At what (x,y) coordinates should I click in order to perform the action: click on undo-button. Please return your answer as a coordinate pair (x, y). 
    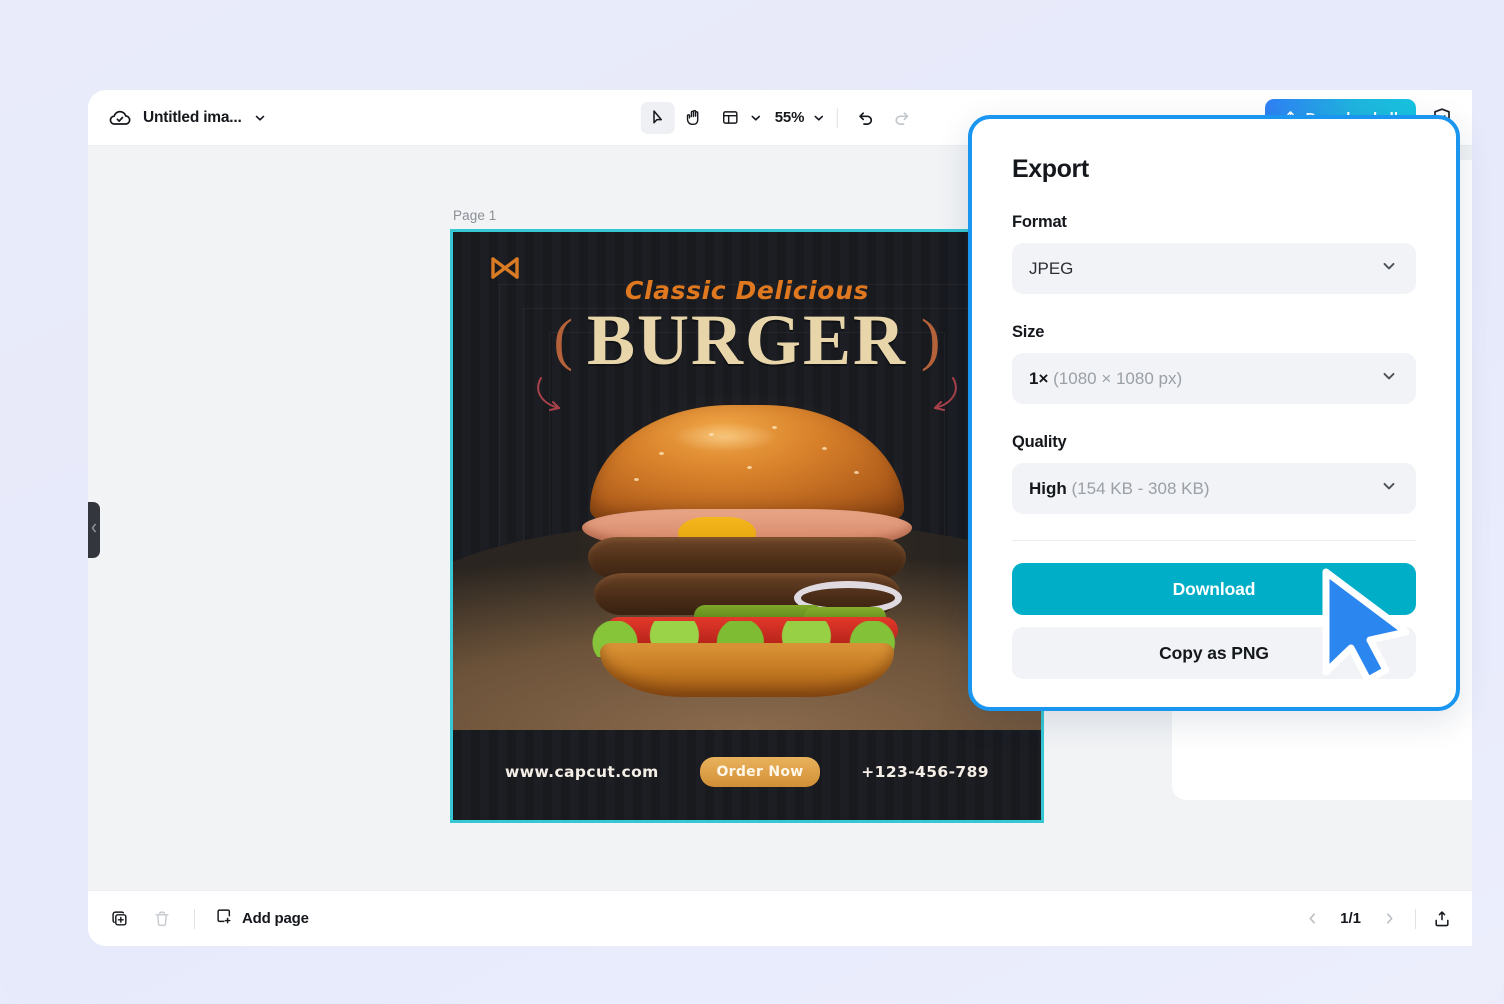
    Looking at the image, I should click on (866, 118).